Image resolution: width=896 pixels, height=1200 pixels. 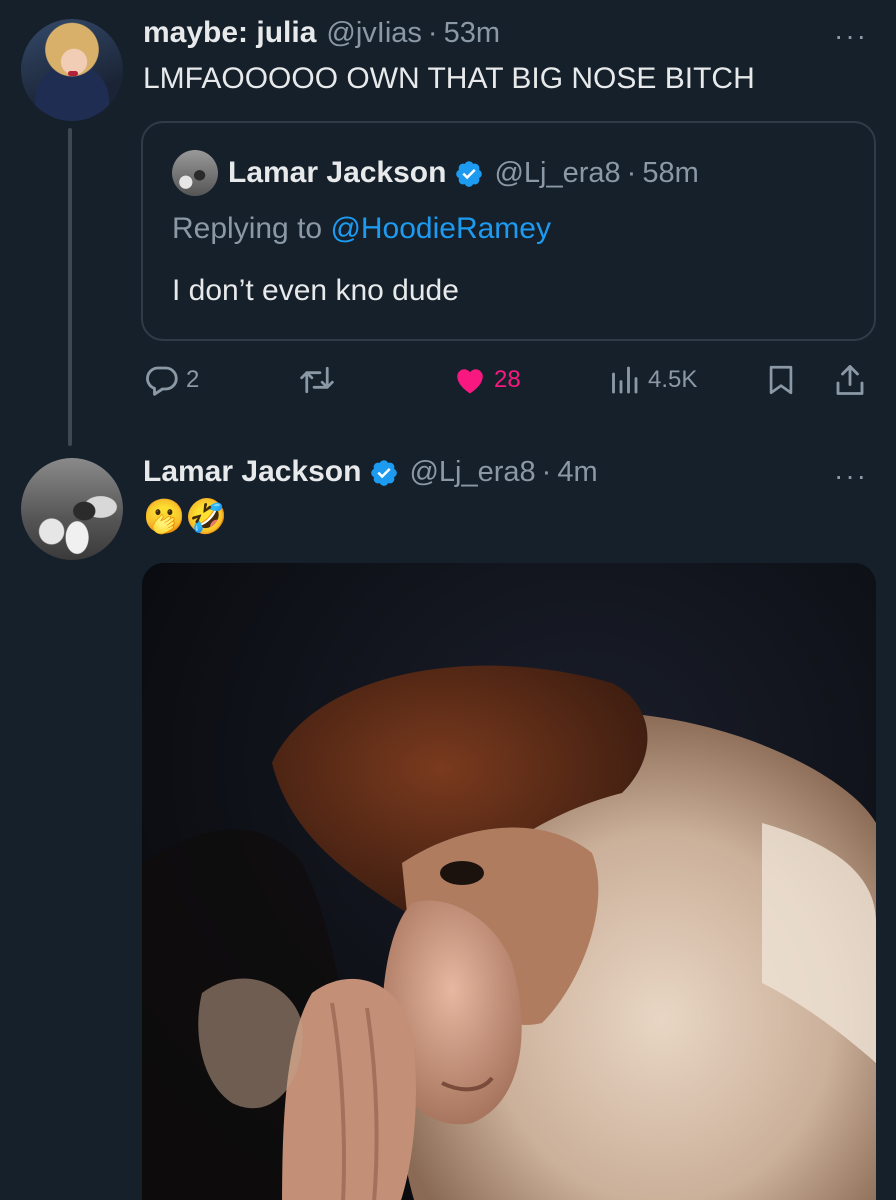 I want to click on share-icon, so click(x=850, y=380).